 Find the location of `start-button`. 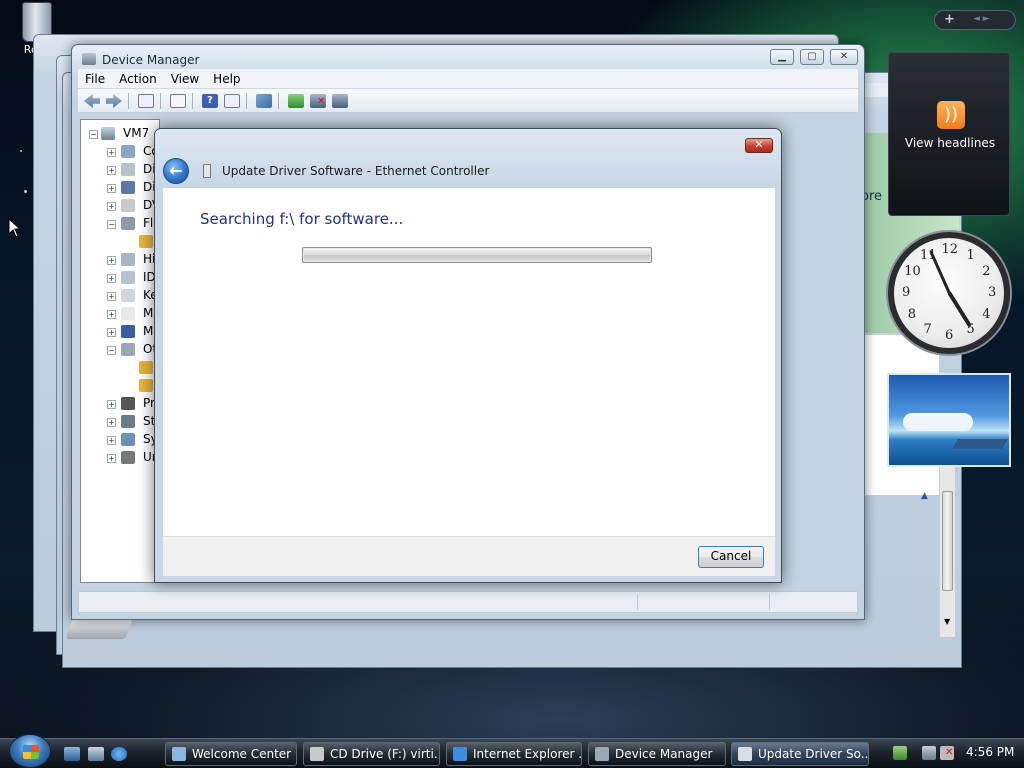

start-button is located at coordinates (30, 751).